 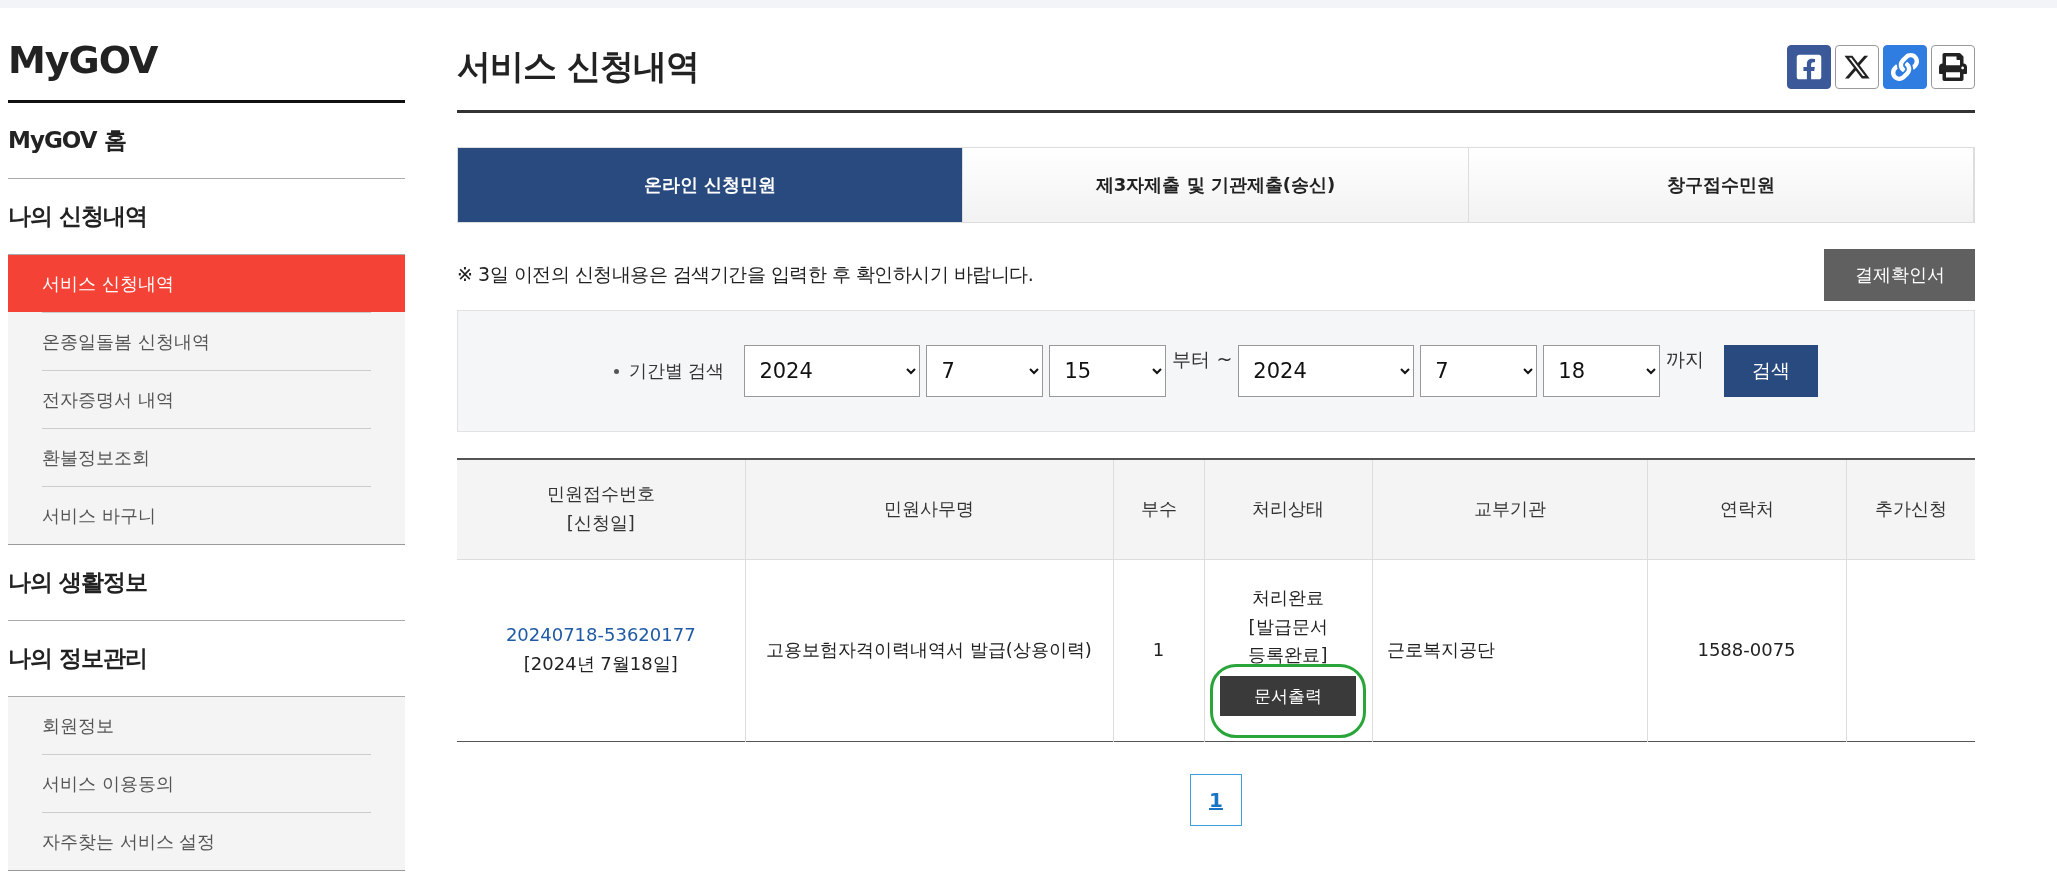 I want to click on bullet-icon, so click(x=616, y=371).